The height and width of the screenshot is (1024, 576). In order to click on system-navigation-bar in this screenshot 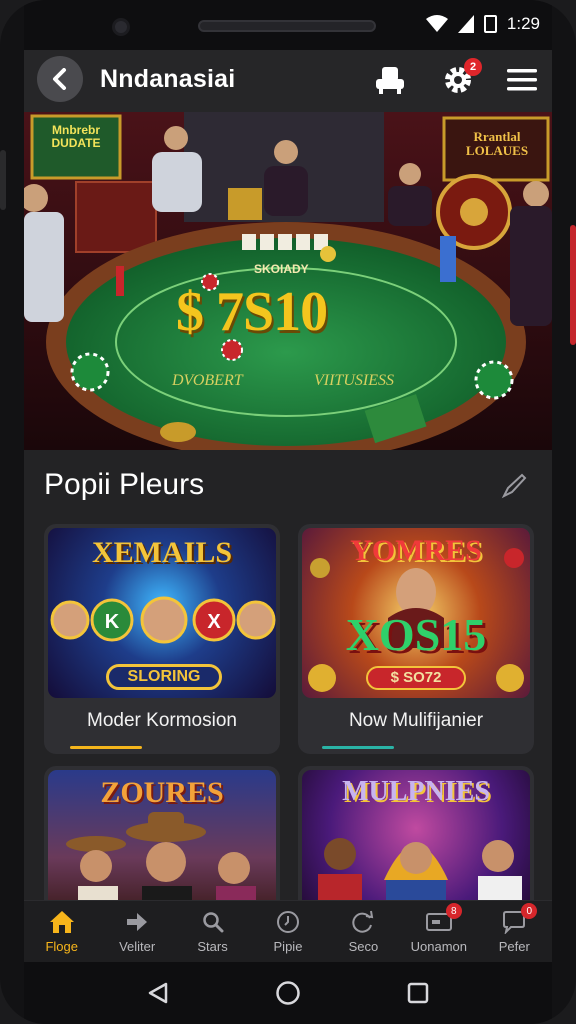, I will do `click(288, 993)`.